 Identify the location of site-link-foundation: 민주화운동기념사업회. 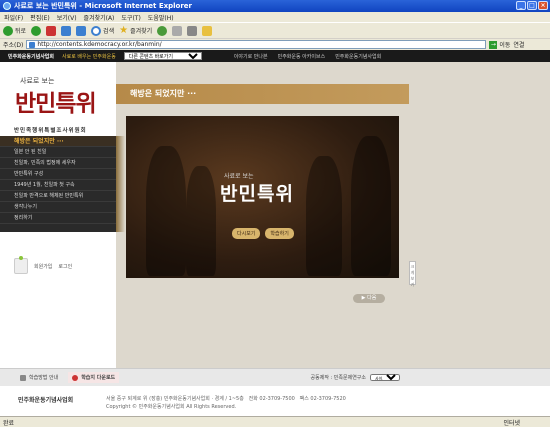
(358, 56).